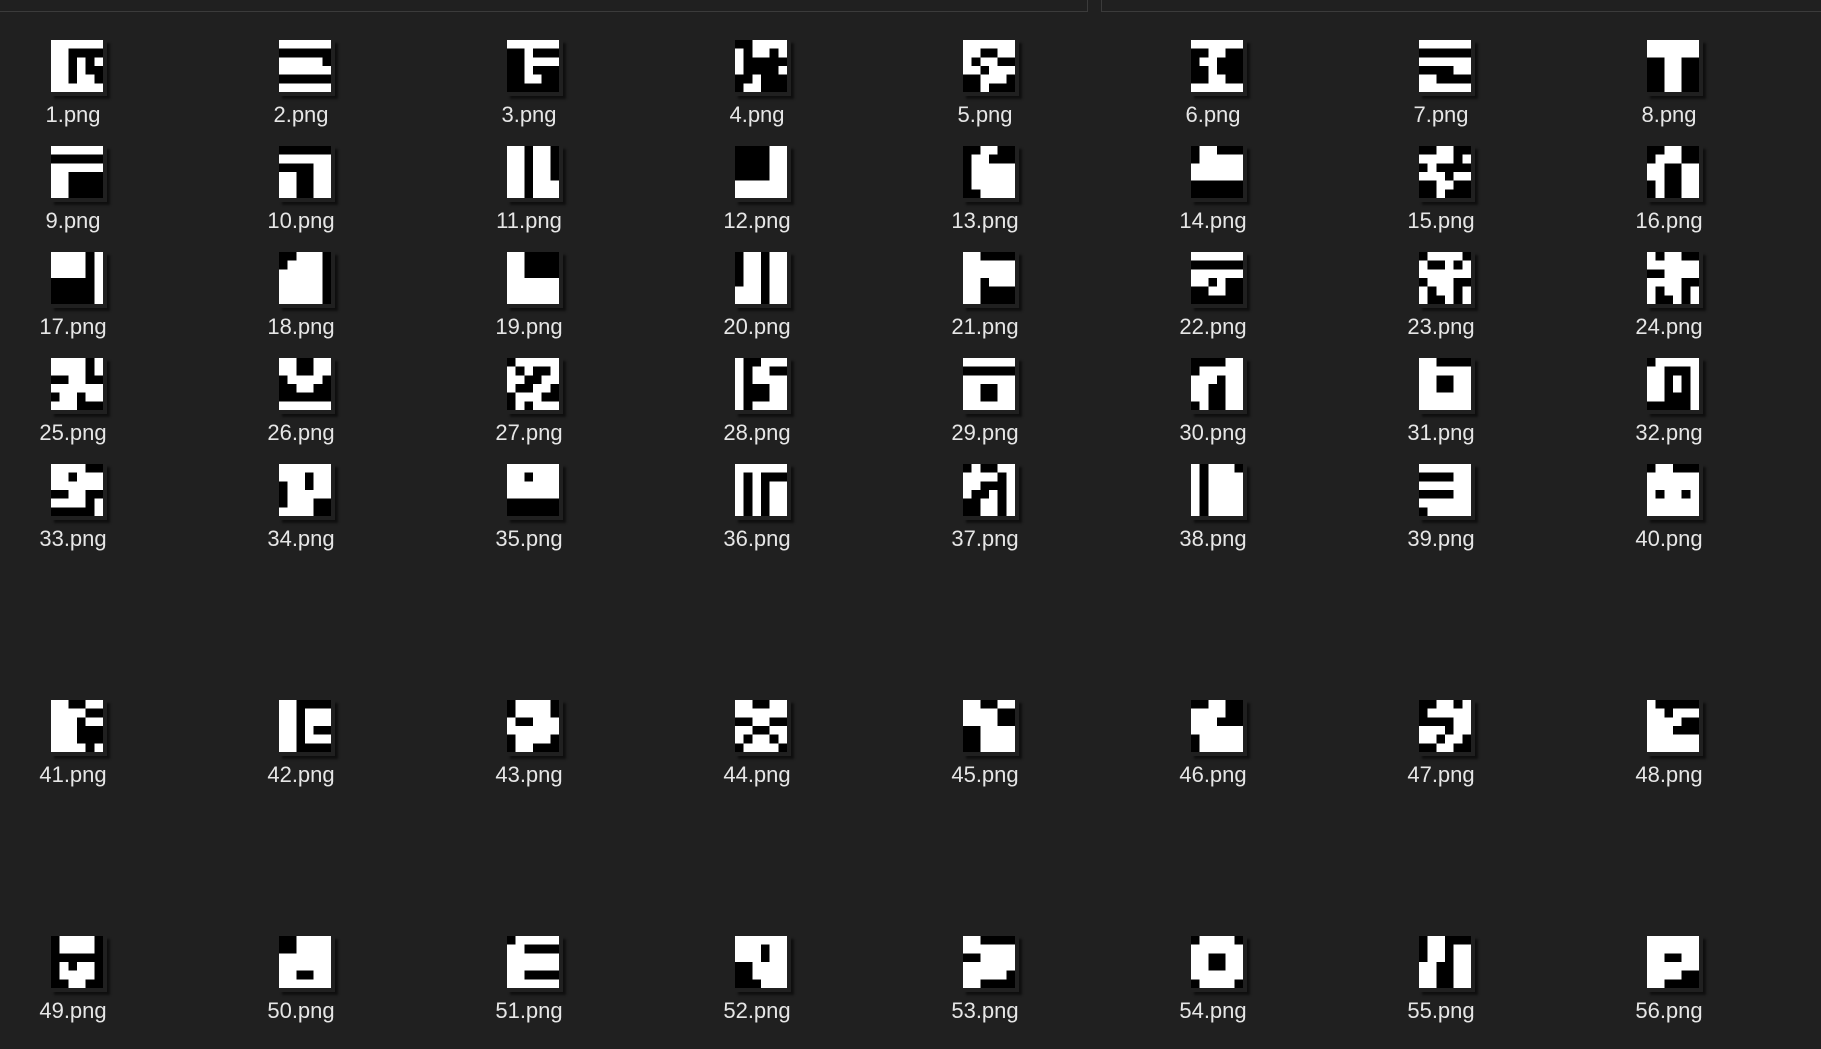 Image resolution: width=1821 pixels, height=1049 pixels. Describe the element at coordinates (1441, 302) in the screenshot. I see `file-item: 23.png` at that location.